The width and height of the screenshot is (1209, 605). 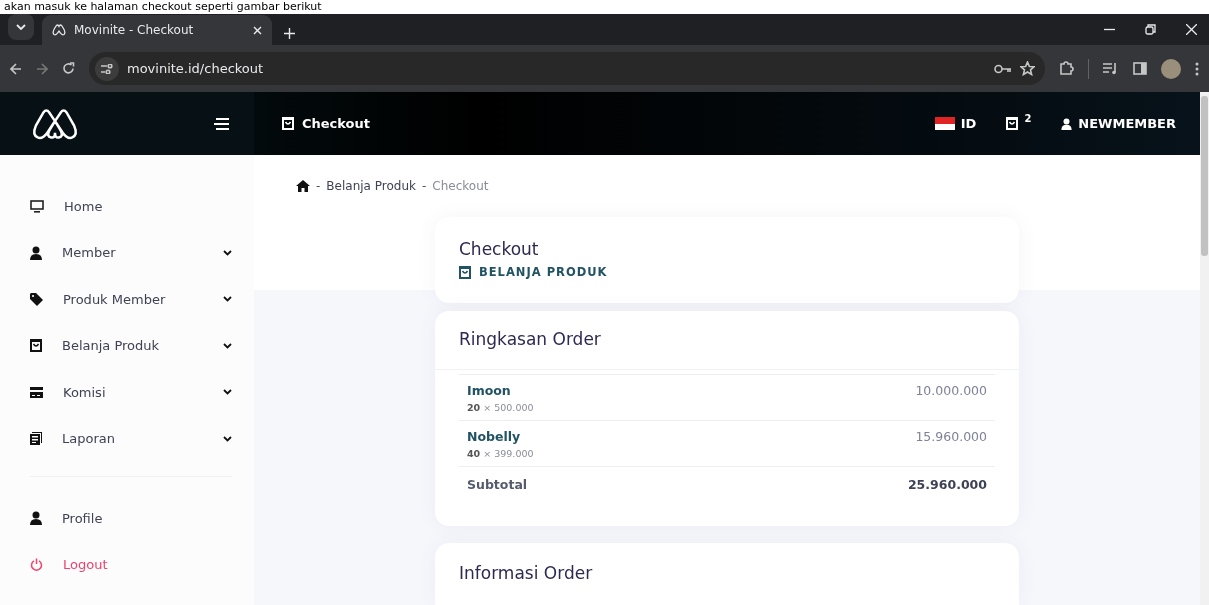 What do you see at coordinates (460, 186) in the screenshot?
I see `breadcrumb-current: Checkout` at bounding box center [460, 186].